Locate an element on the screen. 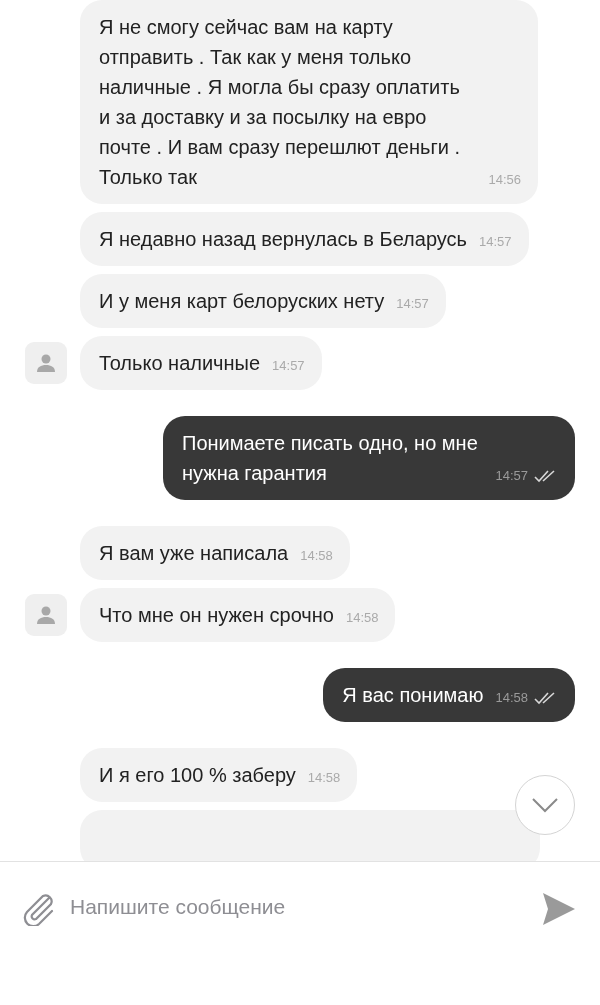 Image resolution: width=600 pixels, height=1005 pixels. message-time: 14:56 is located at coordinates (504, 180).